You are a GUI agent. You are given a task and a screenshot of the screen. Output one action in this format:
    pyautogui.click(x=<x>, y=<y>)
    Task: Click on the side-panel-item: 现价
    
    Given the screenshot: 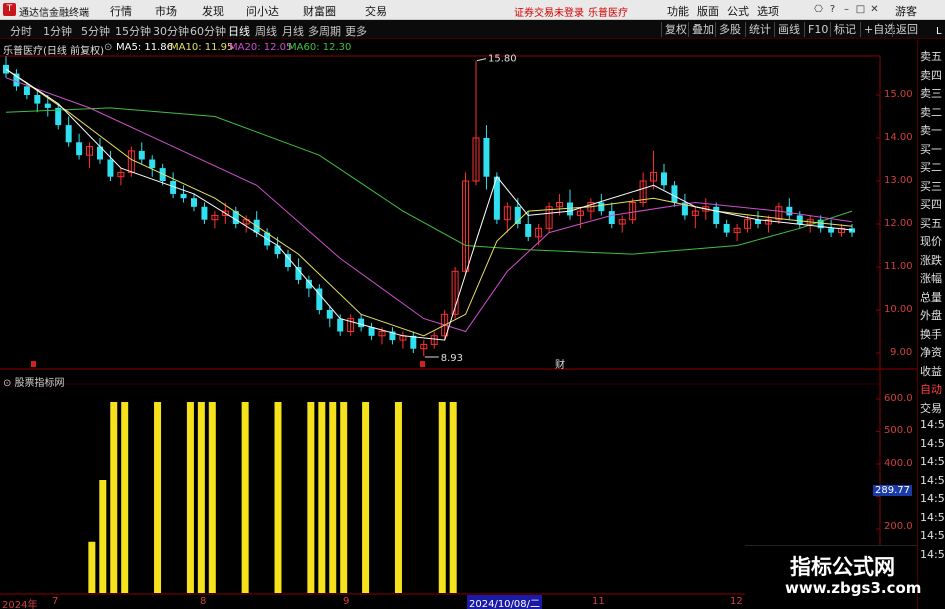 What is the action you would take?
    pyautogui.click(x=931, y=241)
    